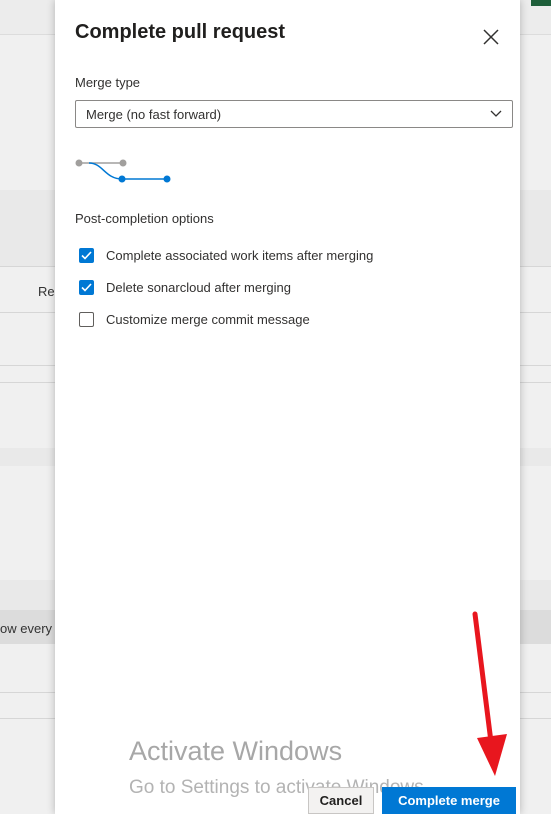 This screenshot has width=551, height=814. I want to click on option-delete-branch: Delete sonarcloud after merging, so click(185, 287).